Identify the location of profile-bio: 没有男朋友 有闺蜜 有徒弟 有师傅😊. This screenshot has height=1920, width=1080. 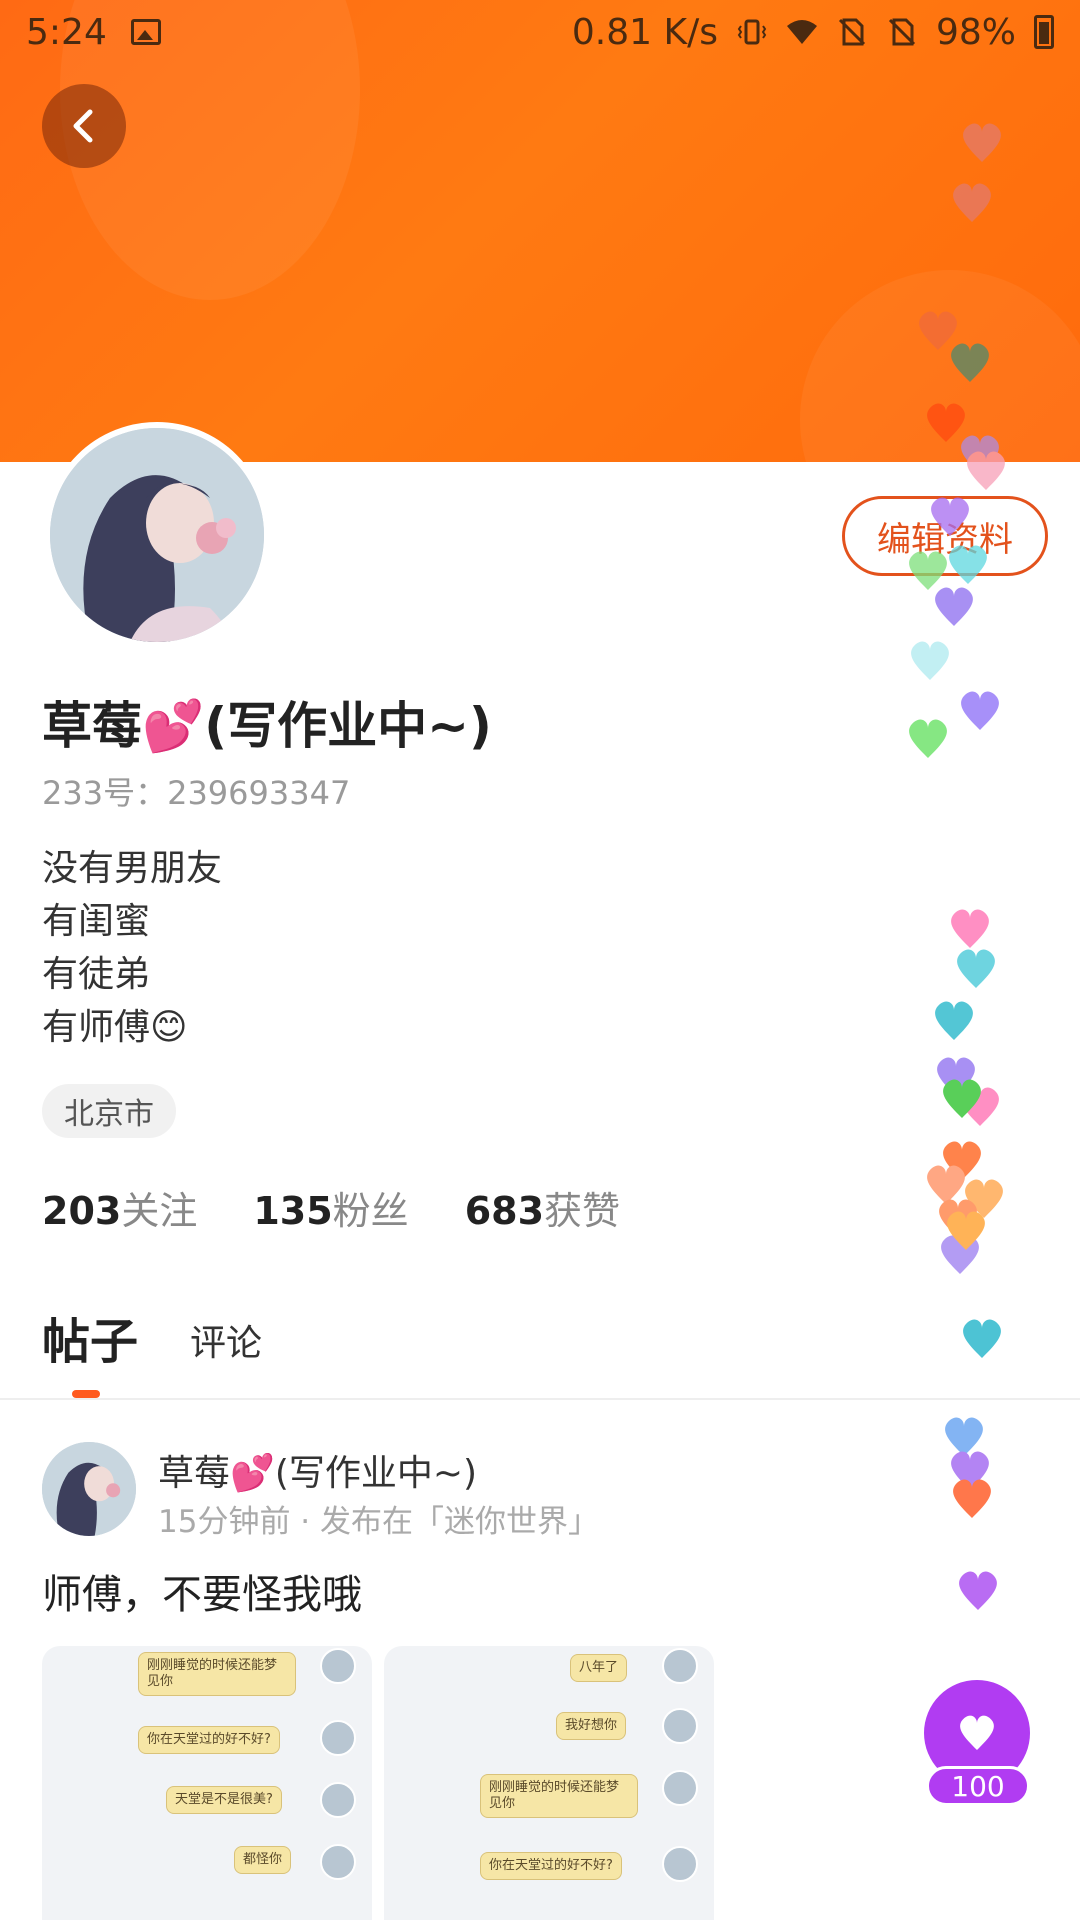
(132, 948).